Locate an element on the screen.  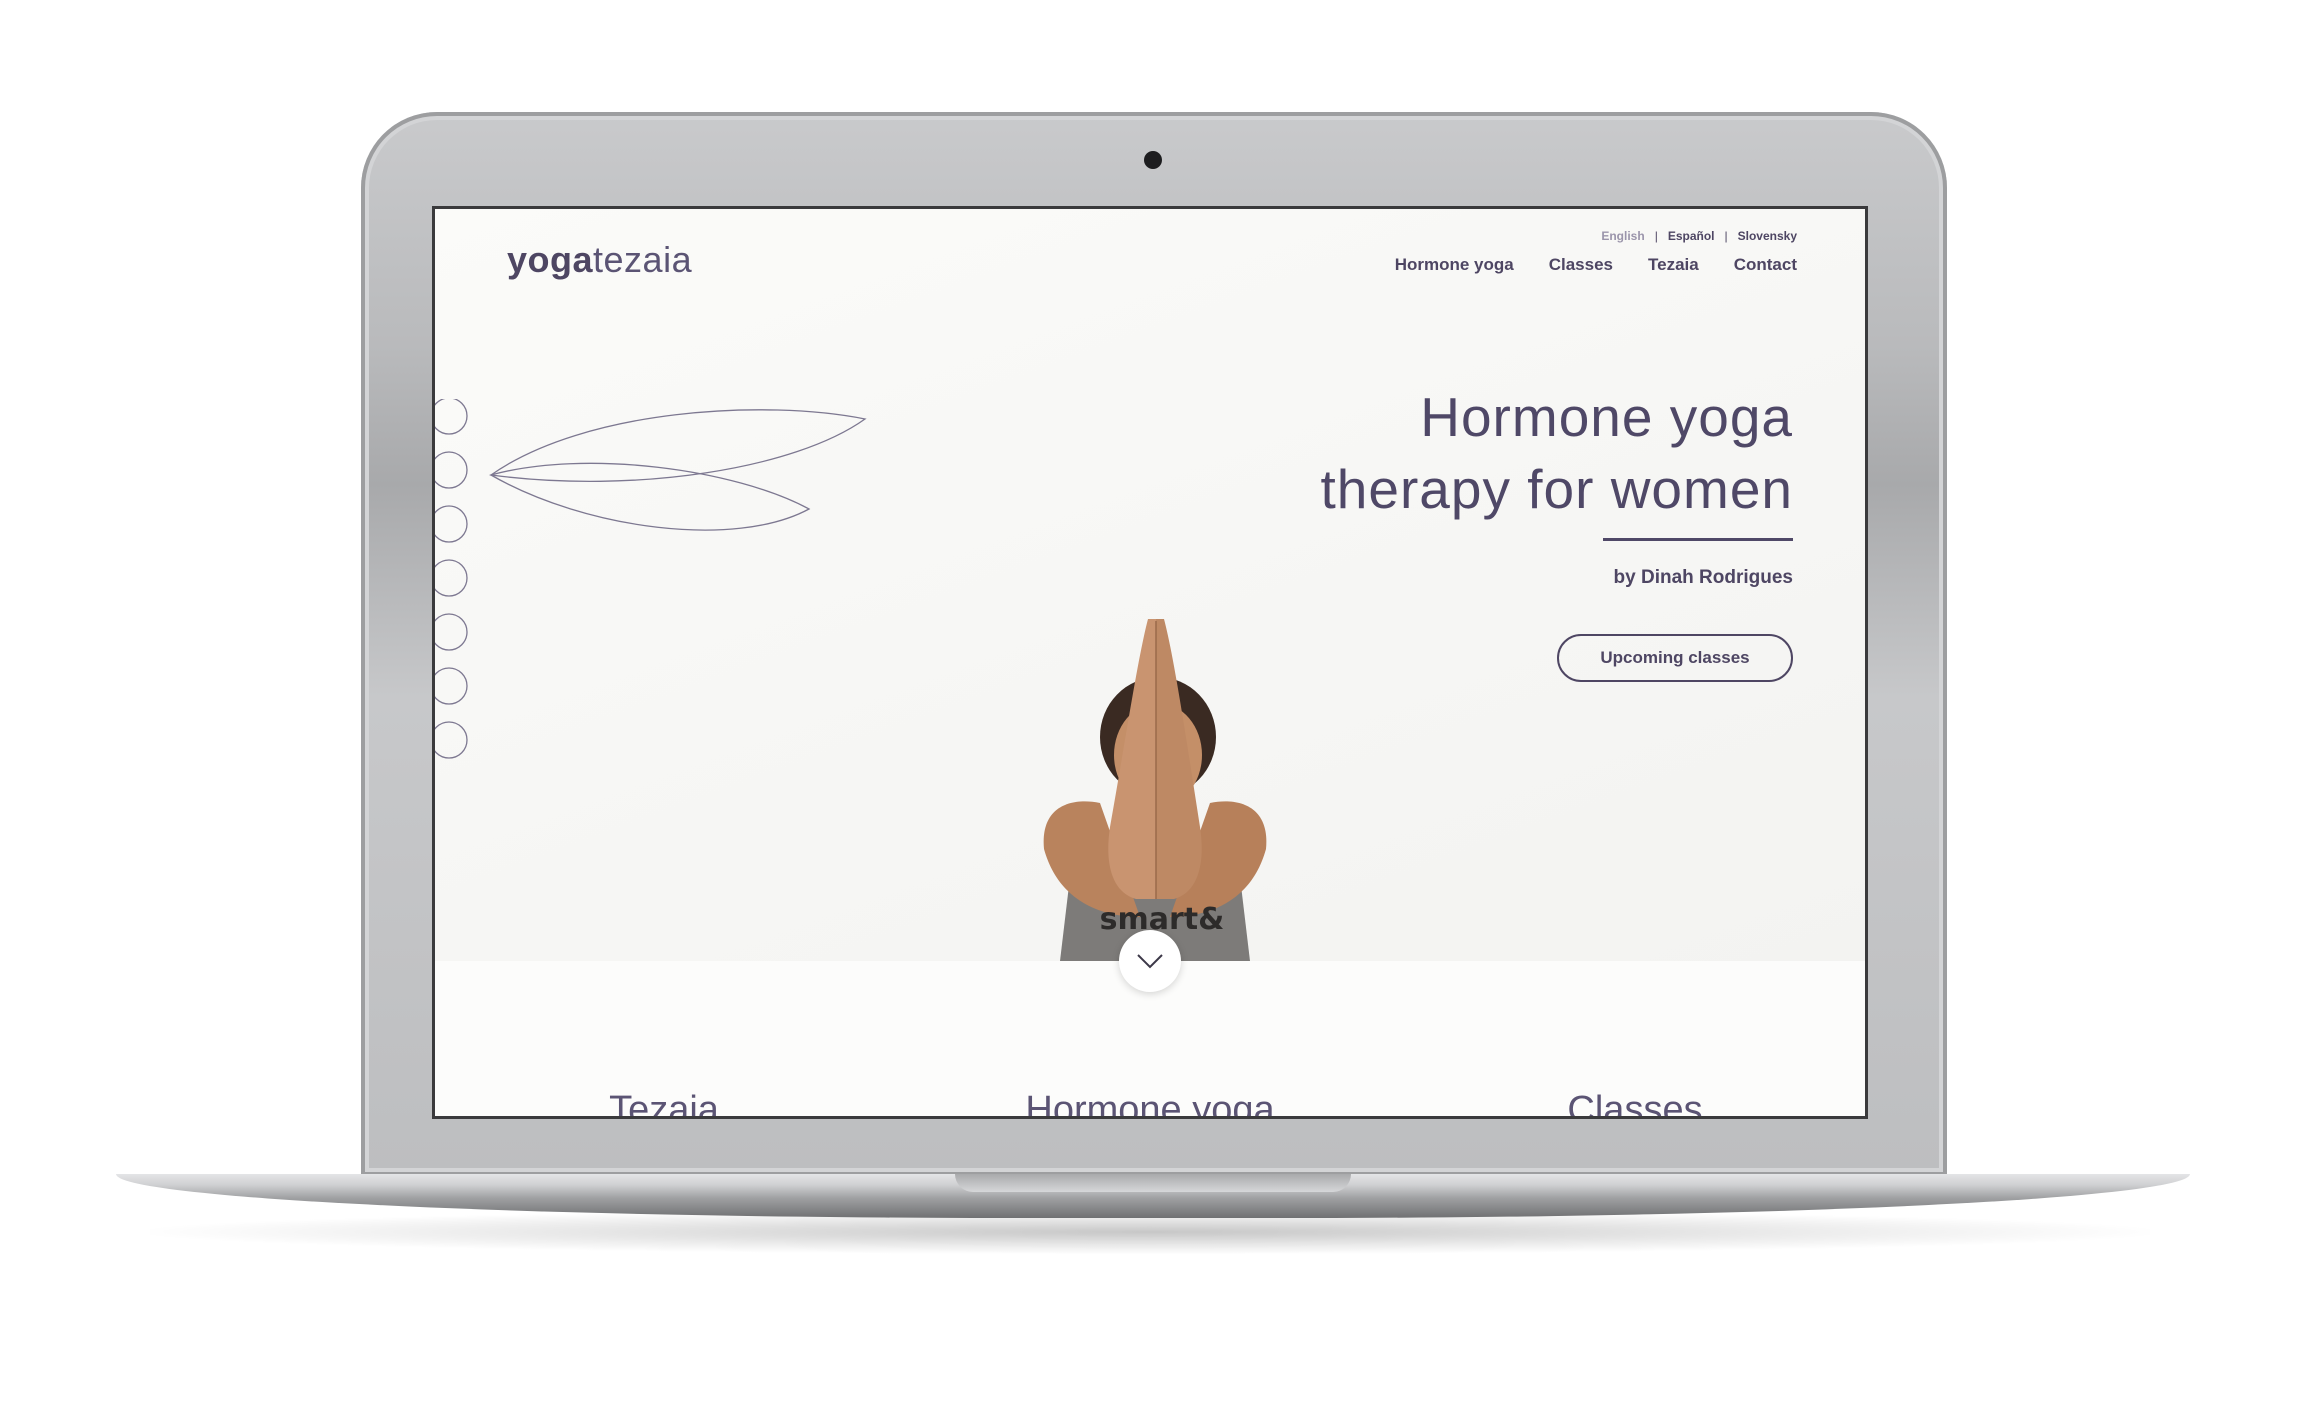
nav-tezaia: Tezaia is located at coordinates (1673, 265).